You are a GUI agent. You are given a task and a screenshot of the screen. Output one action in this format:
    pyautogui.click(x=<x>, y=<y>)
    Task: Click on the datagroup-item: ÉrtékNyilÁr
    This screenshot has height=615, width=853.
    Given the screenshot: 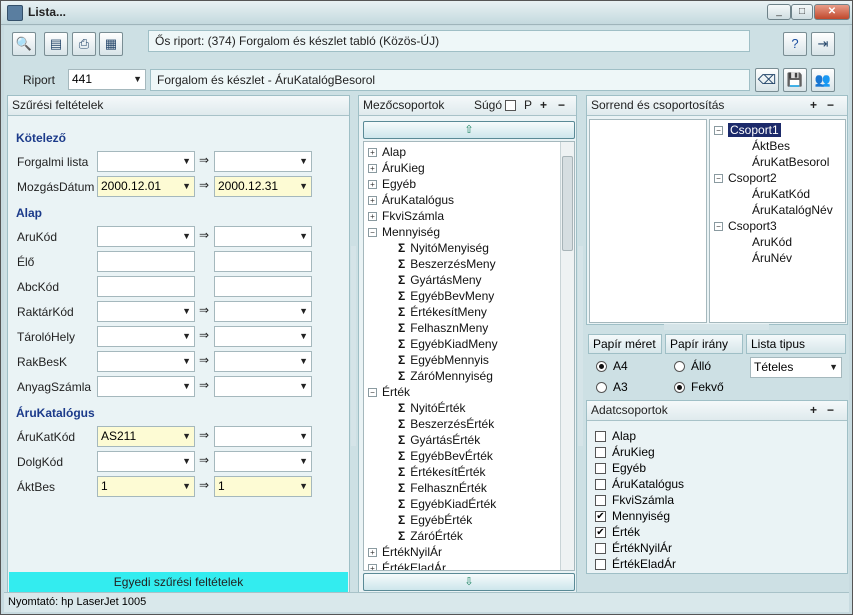 What is the action you would take?
    pyautogui.click(x=633, y=548)
    